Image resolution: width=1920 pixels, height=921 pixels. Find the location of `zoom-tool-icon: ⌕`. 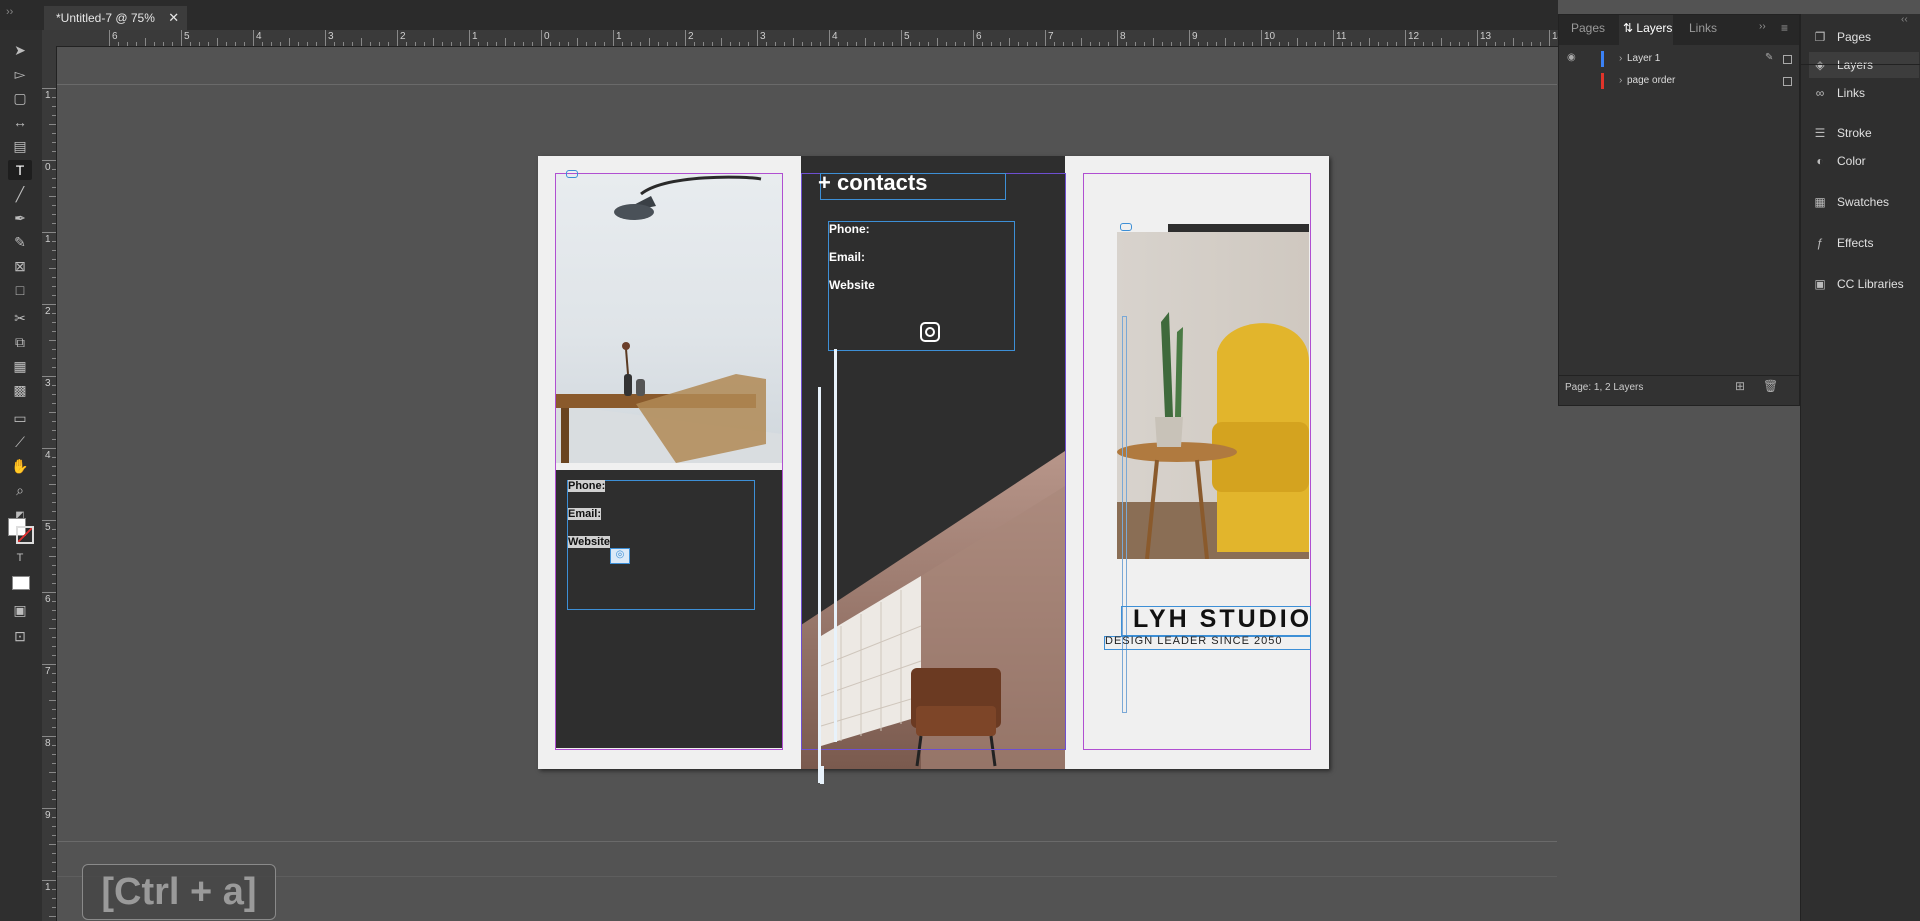

zoom-tool-icon: ⌕ is located at coordinates (20, 490).